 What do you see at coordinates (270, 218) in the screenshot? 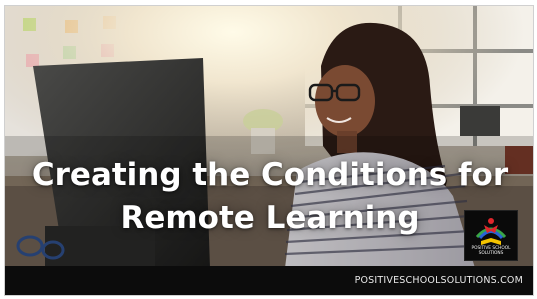
I see `headline-line-2: Remote Learning` at bounding box center [270, 218].